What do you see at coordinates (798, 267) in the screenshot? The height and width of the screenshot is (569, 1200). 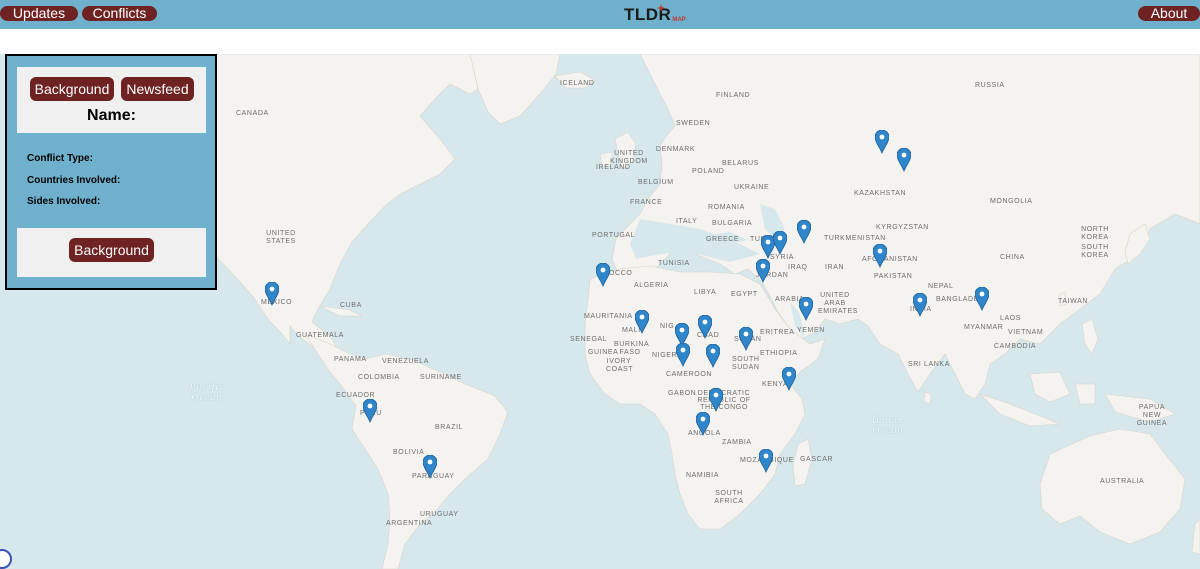 I see `label-iraq: IRAQ` at bounding box center [798, 267].